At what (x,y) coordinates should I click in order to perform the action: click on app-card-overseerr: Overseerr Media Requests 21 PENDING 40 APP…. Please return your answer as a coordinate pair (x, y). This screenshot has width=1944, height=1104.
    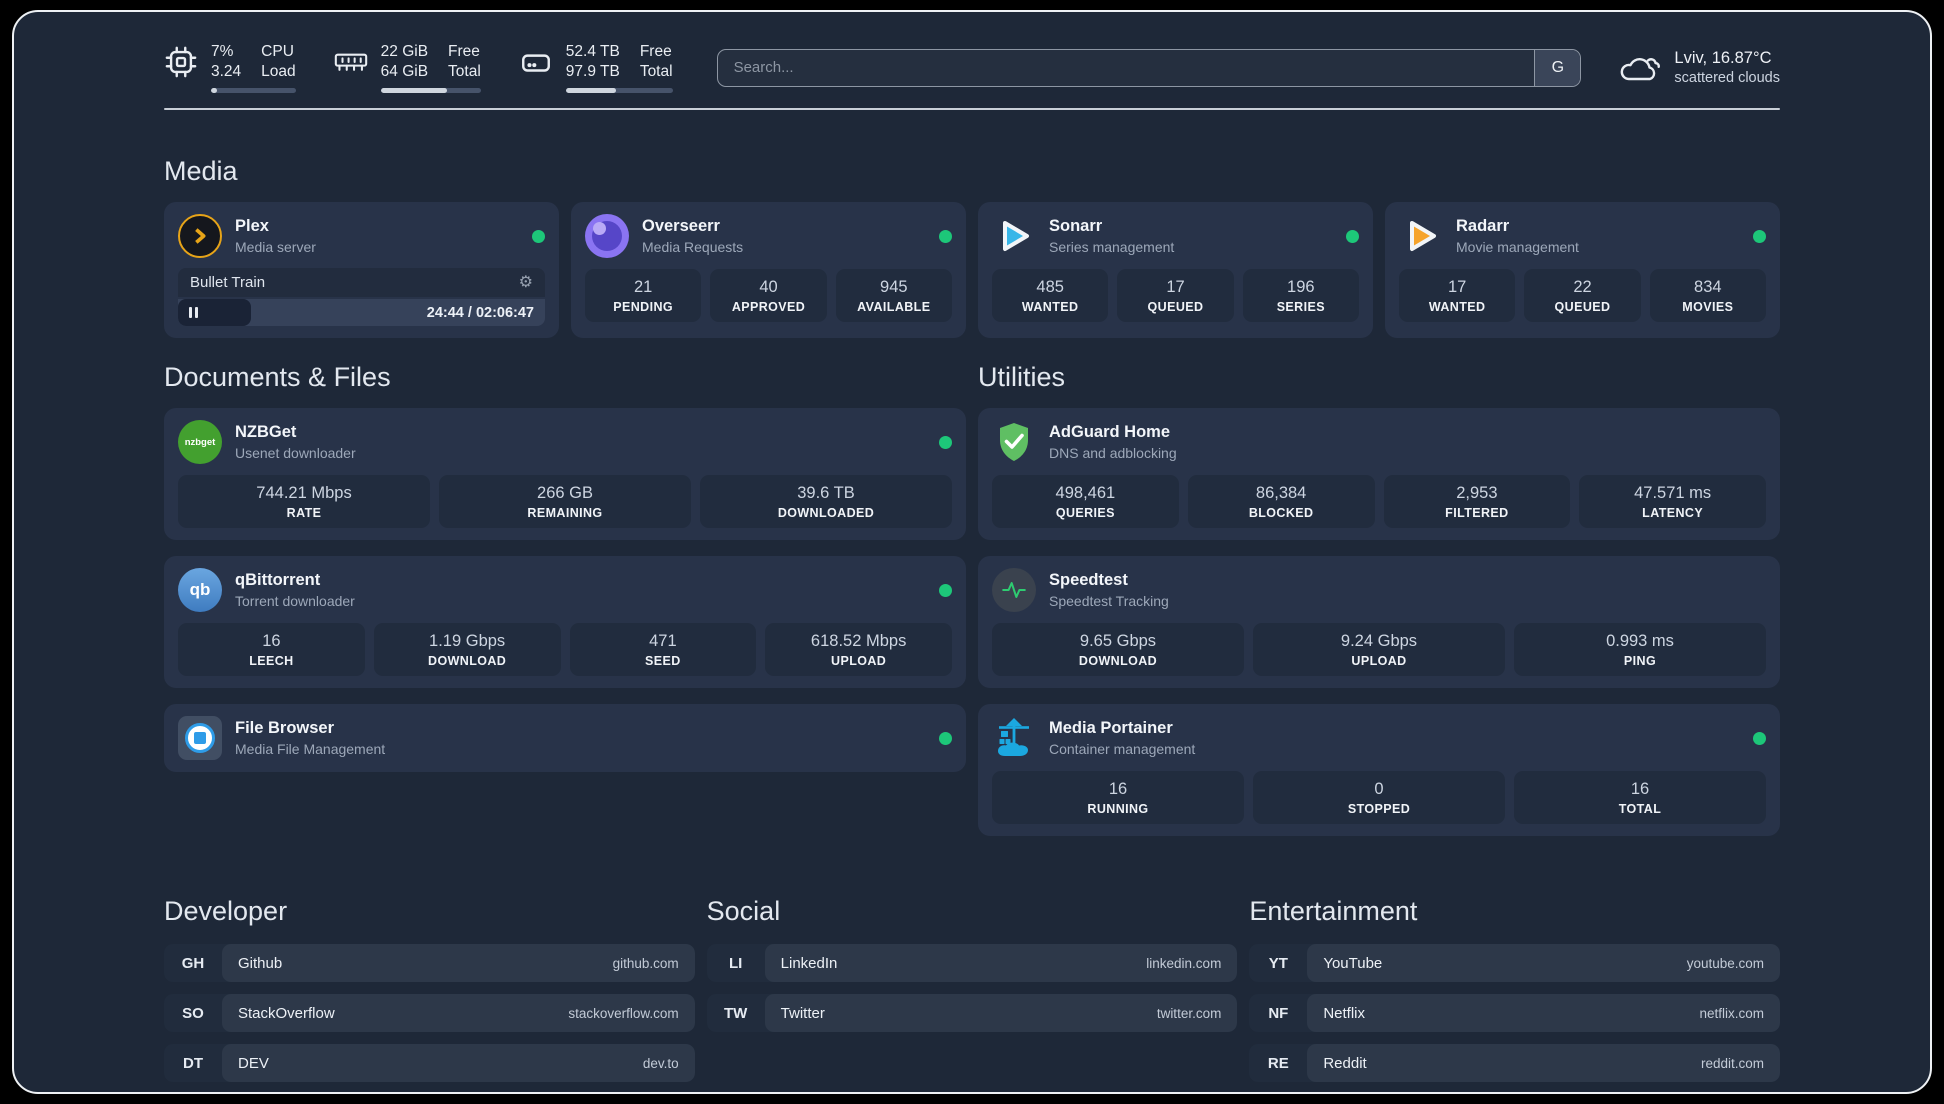
    Looking at the image, I should click on (768, 270).